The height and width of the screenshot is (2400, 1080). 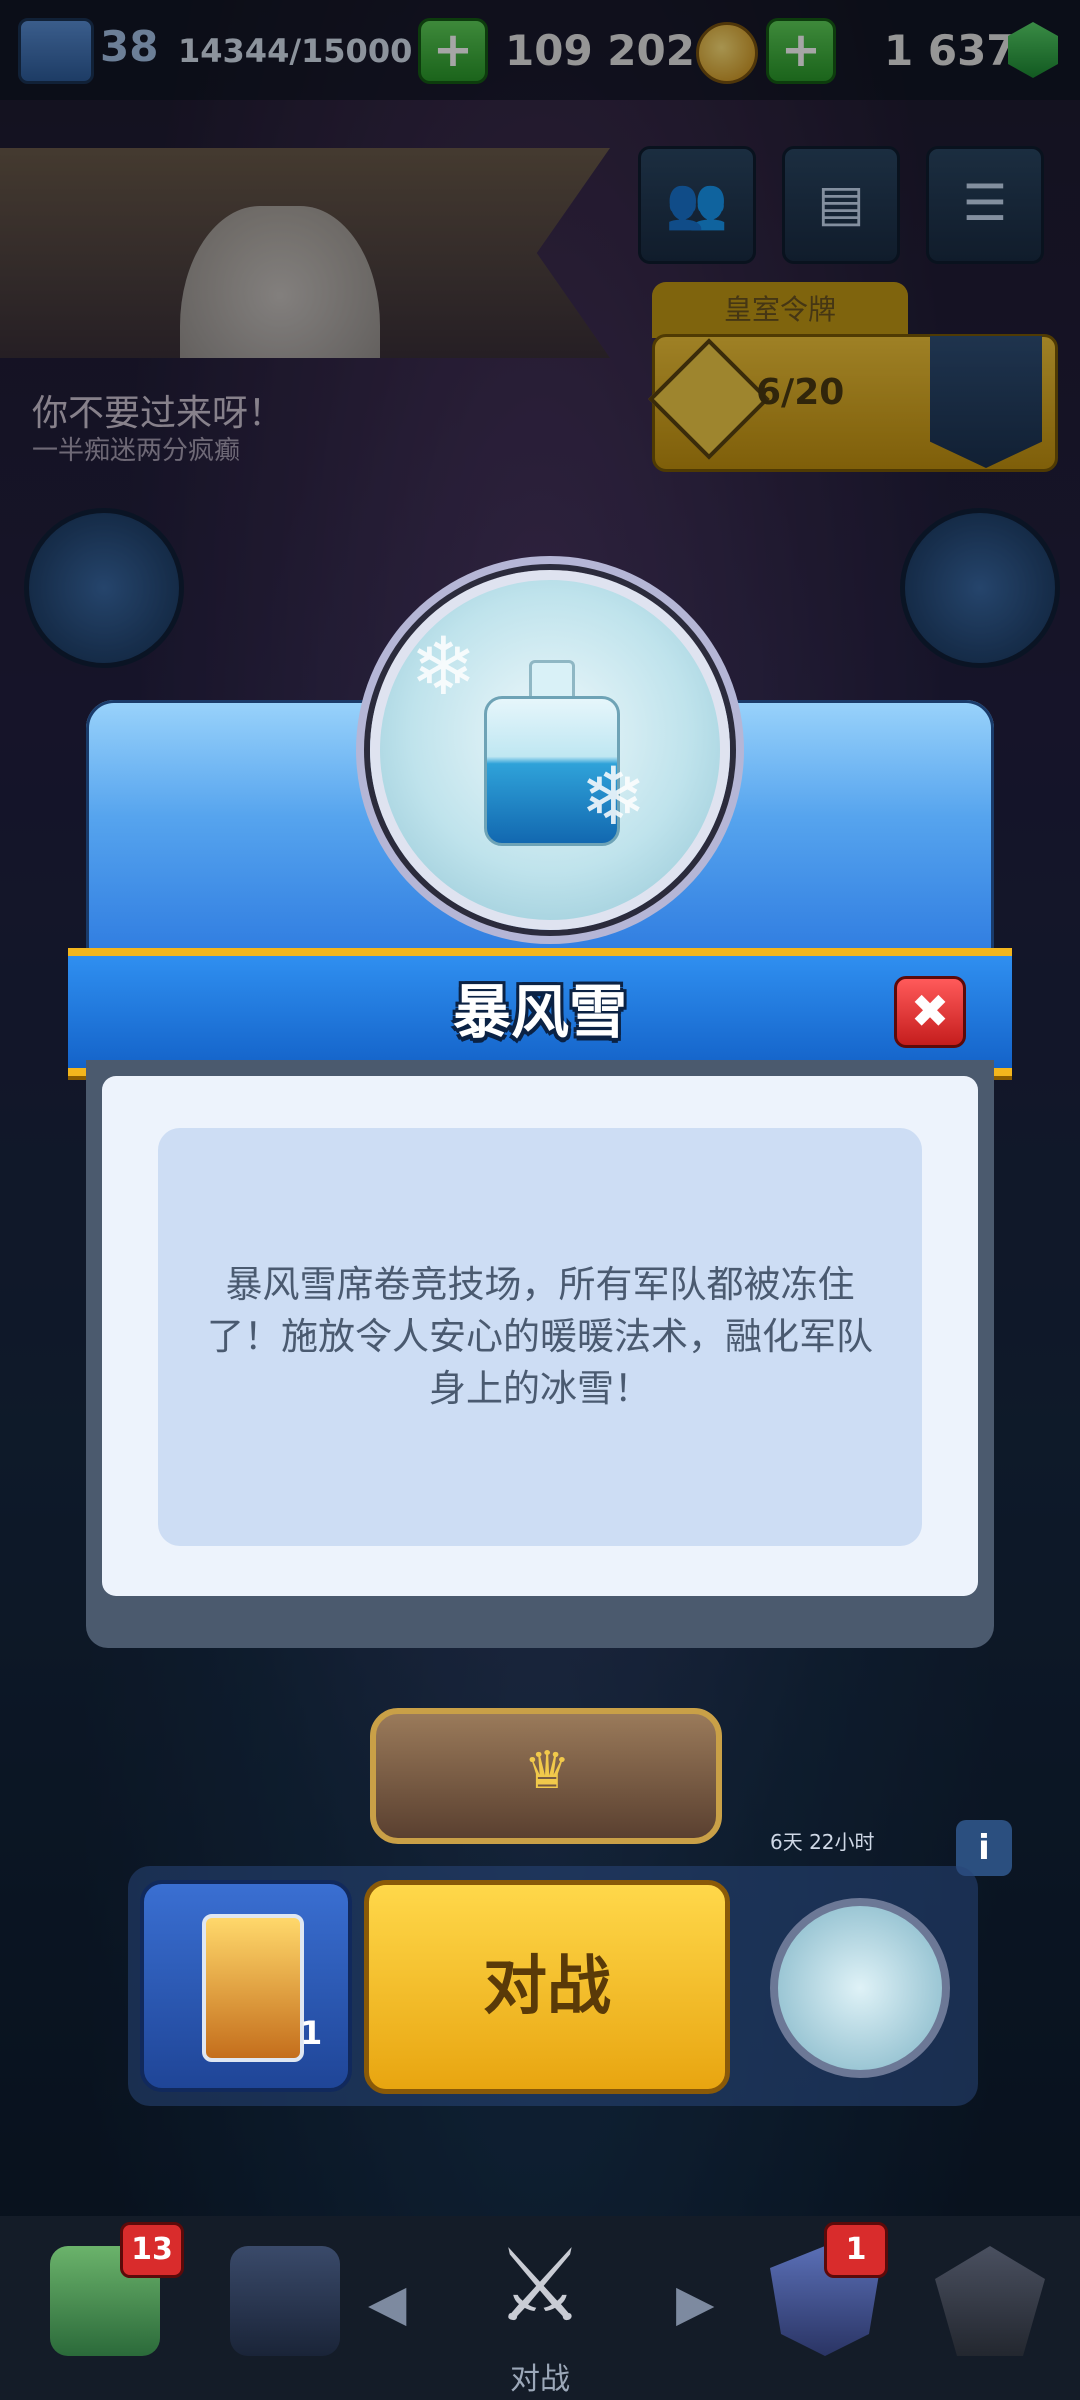 I want to click on close-icon: ✖, so click(x=930, y=1011).